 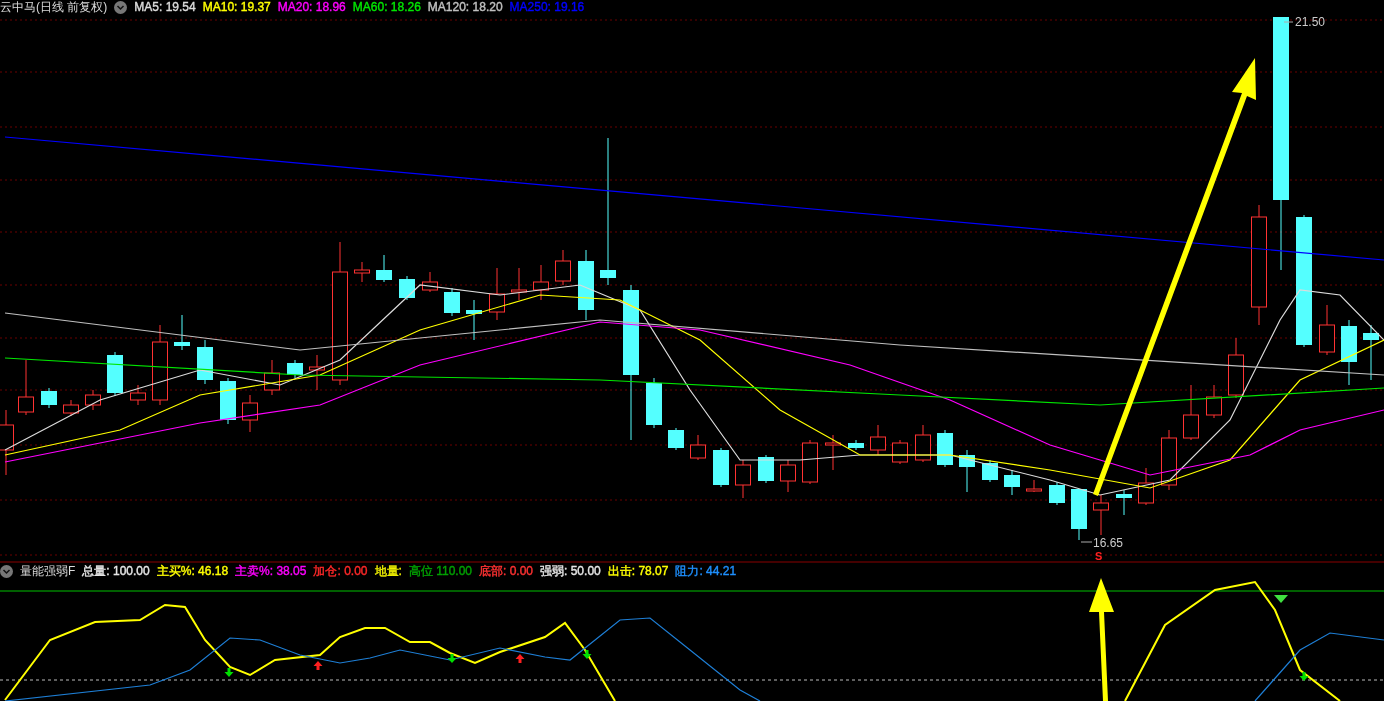 I want to click on indicator-value: 高位 110.00, so click(x=440, y=571).